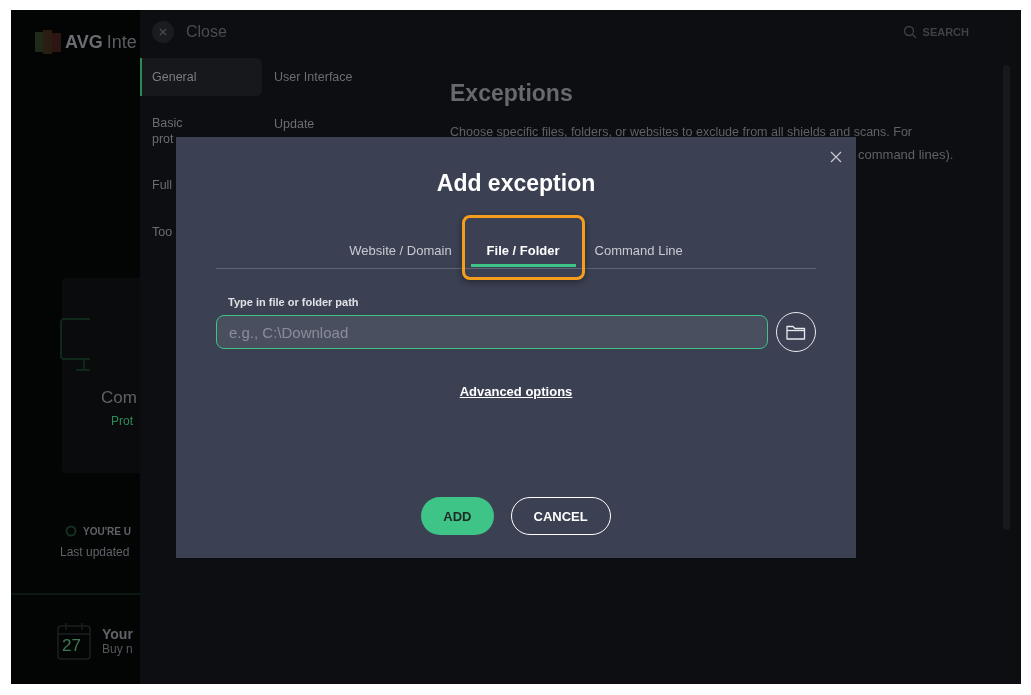 The image size is (1031, 695). I want to click on search-icon, so click(909, 32).